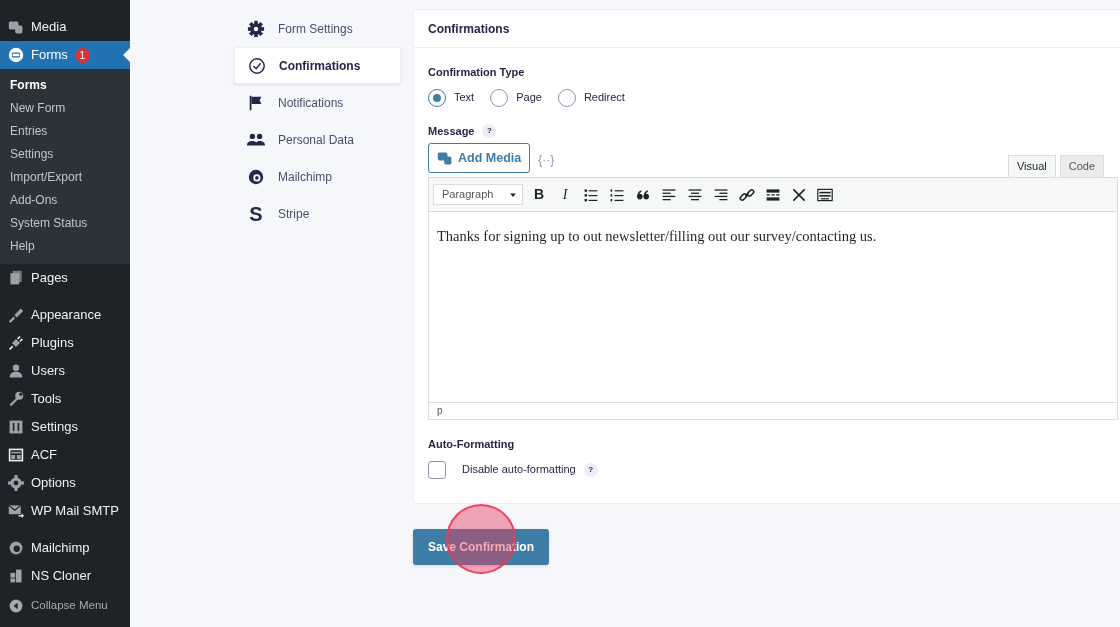 Image resolution: width=1120 pixels, height=627 pixels. What do you see at coordinates (16, 399) in the screenshot?
I see `wrench-icon` at bounding box center [16, 399].